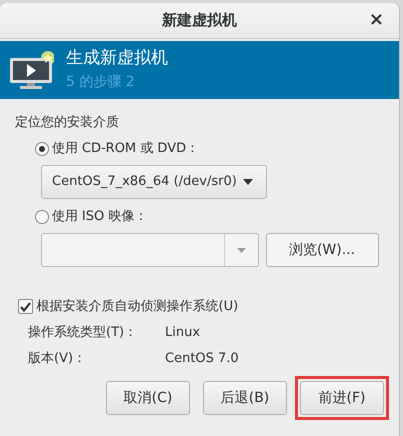 The height and width of the screenshot is (436, 403). Describe the element at coordinates (100, 217) in the screenshot. I see `radio-label: 使用 ISO 映像：` at that location.